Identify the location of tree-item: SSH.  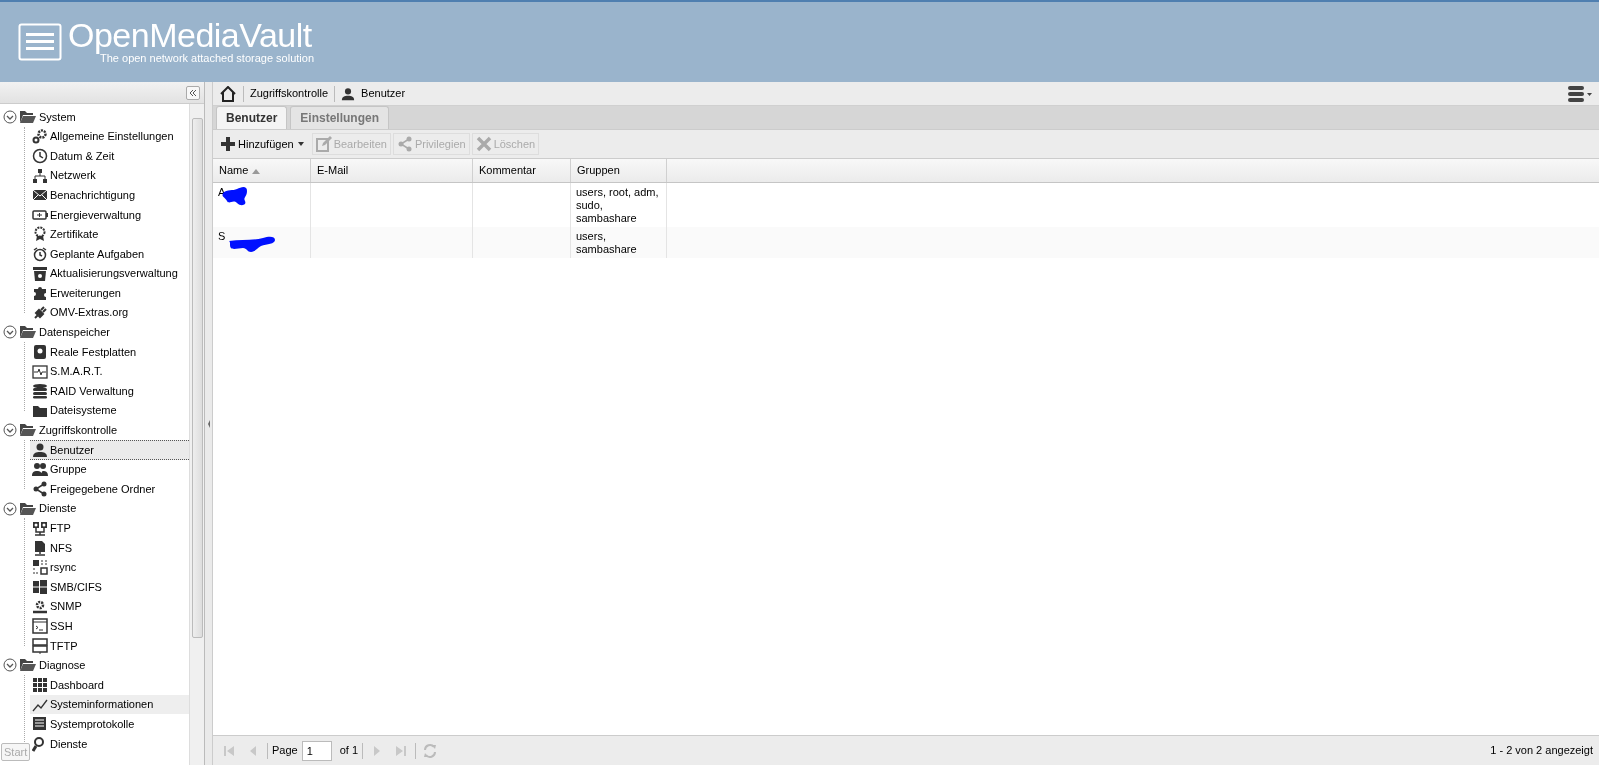
(109, 626).